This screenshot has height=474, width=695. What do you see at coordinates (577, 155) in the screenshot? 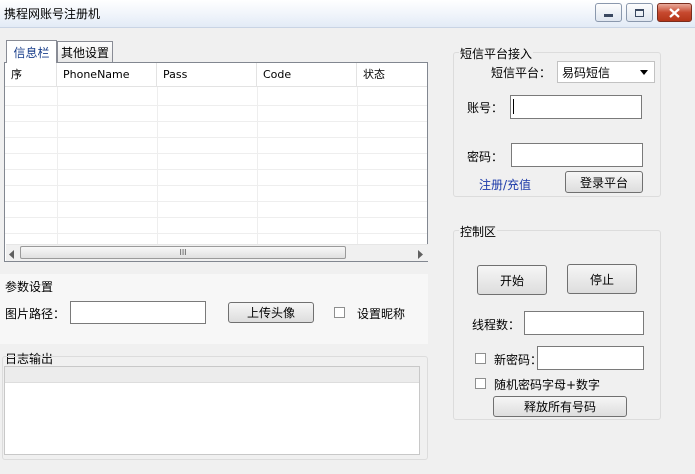
I see `password-input` at bounding box center [577, 155].